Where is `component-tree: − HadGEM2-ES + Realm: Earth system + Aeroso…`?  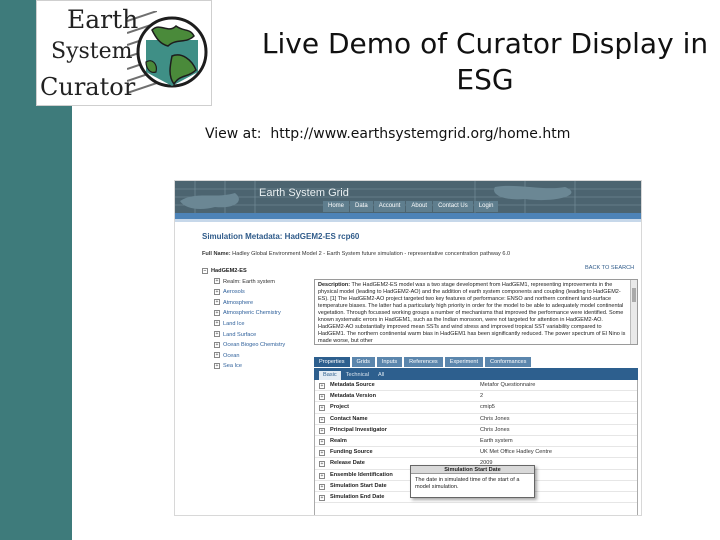 component-tree: − HadGEM2-ES + Realm: Earth system + Aeroso… is located at coordinates (256, 319).